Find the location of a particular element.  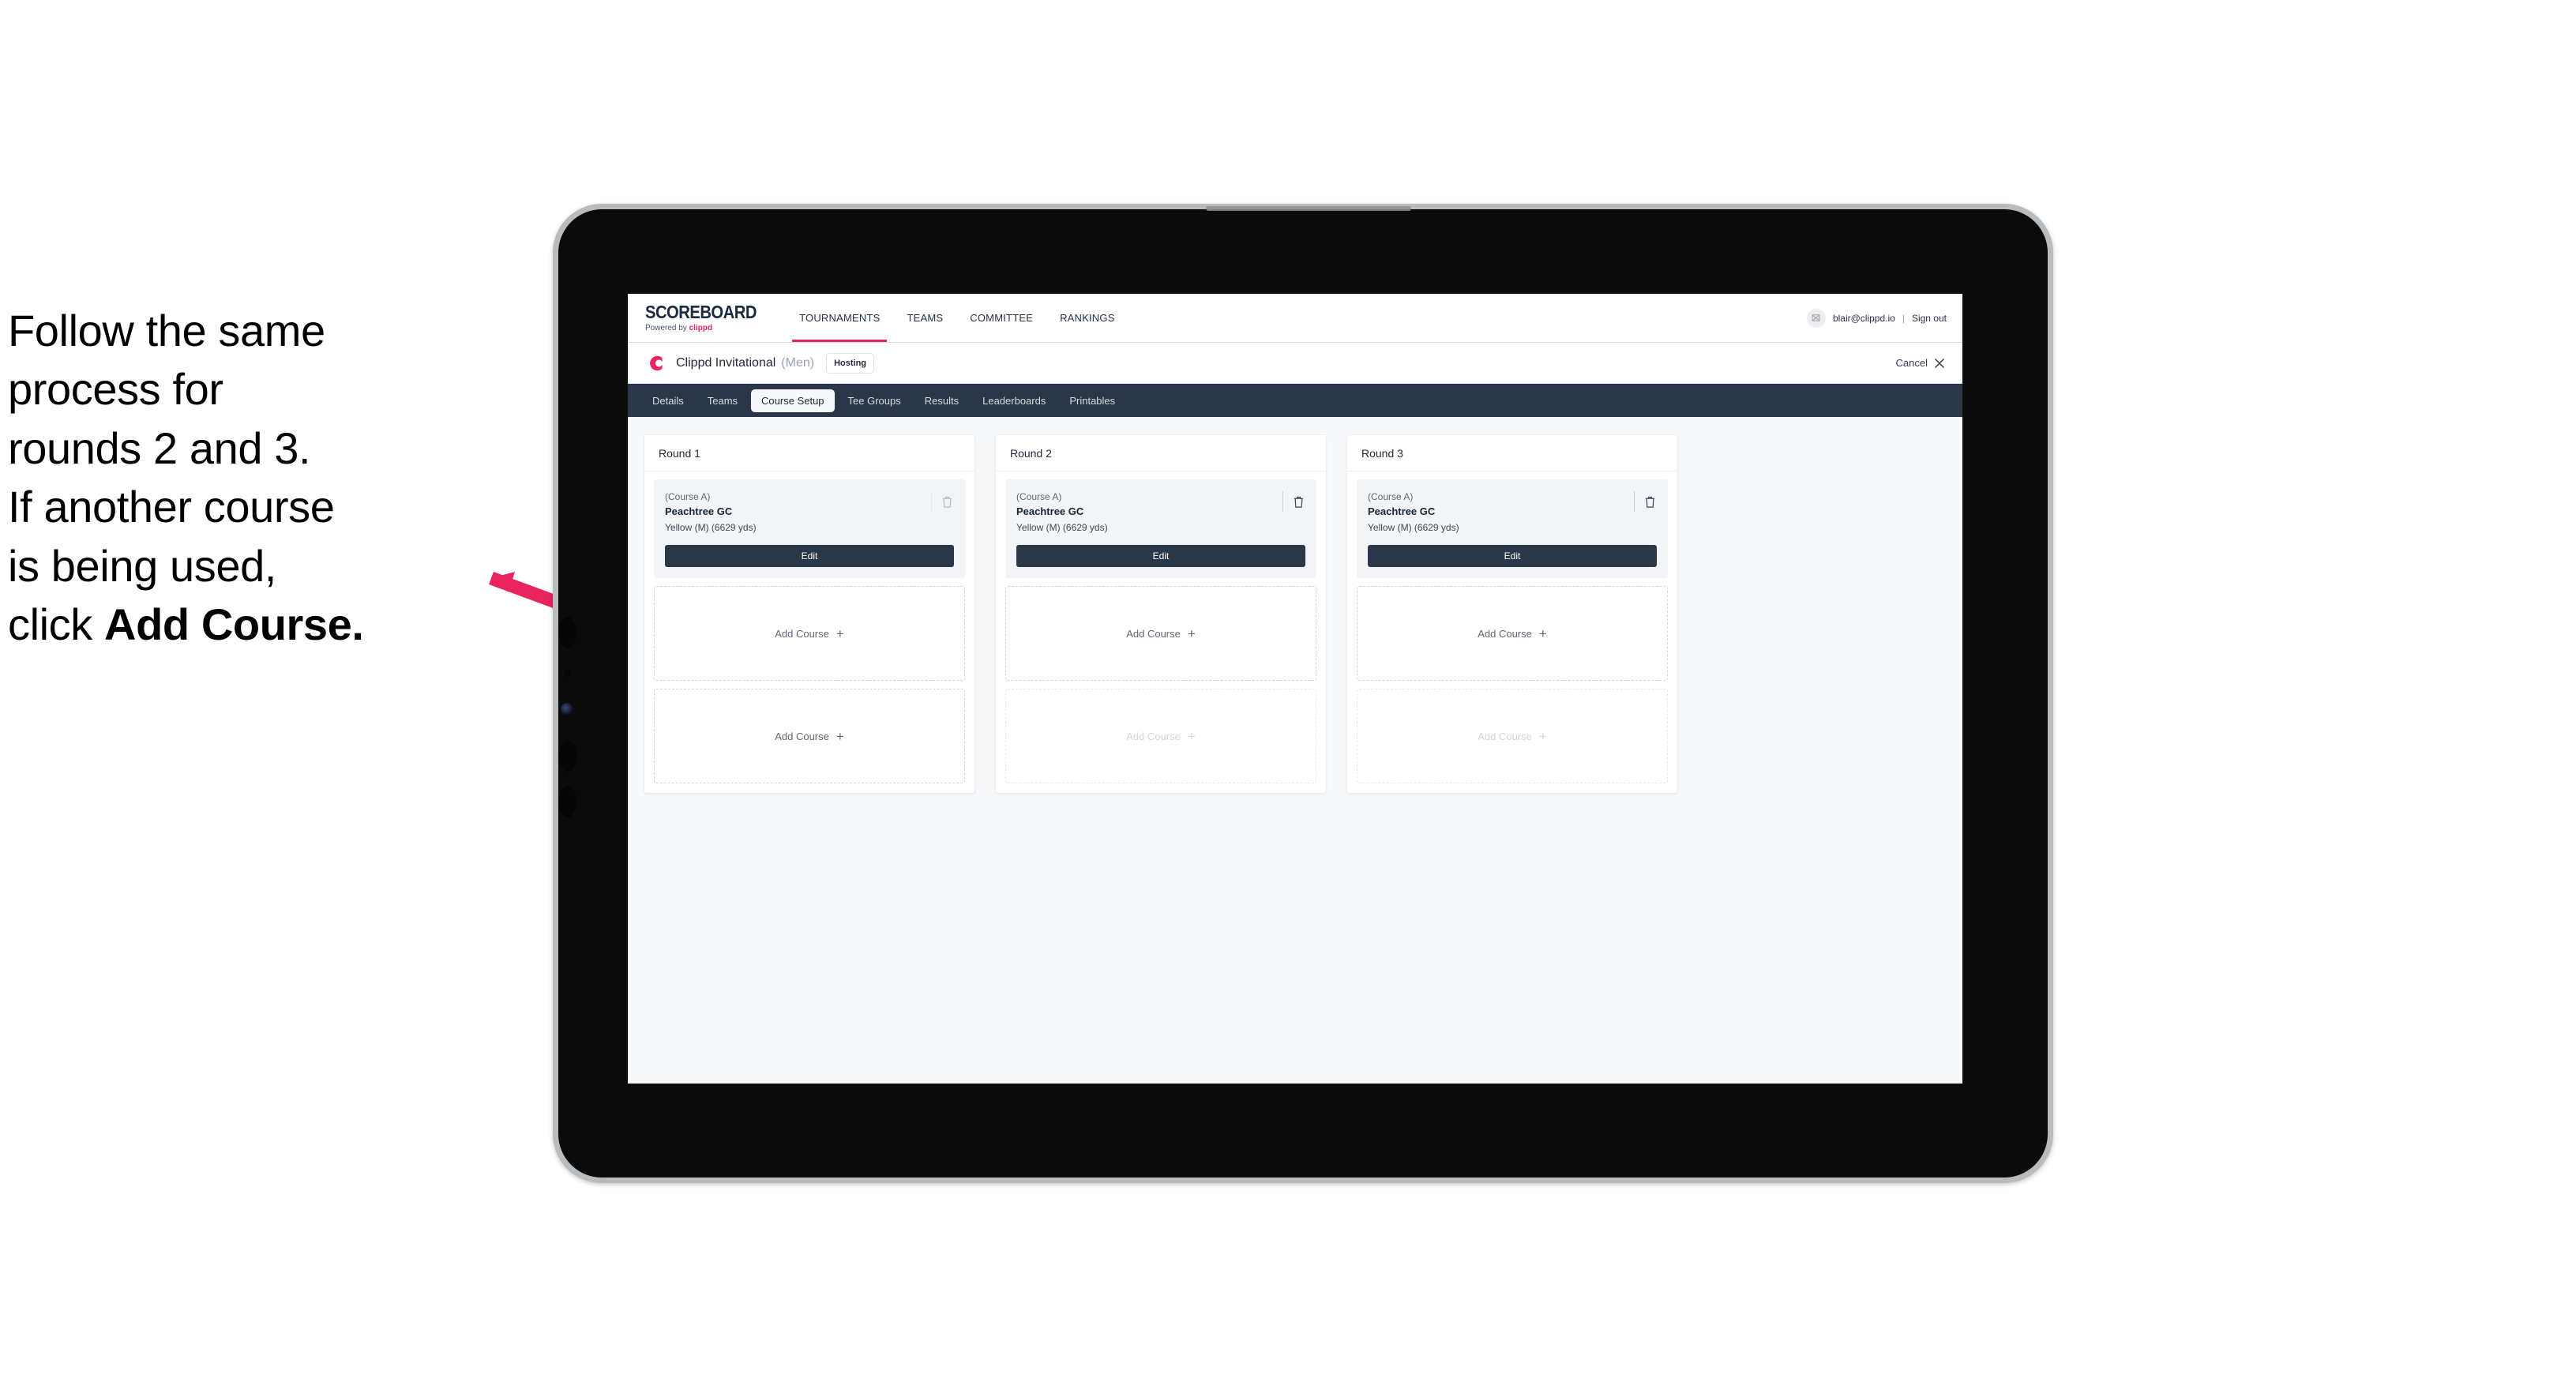

tab-leaderboards: Leaderboards is located at coordinates (1014, 400).